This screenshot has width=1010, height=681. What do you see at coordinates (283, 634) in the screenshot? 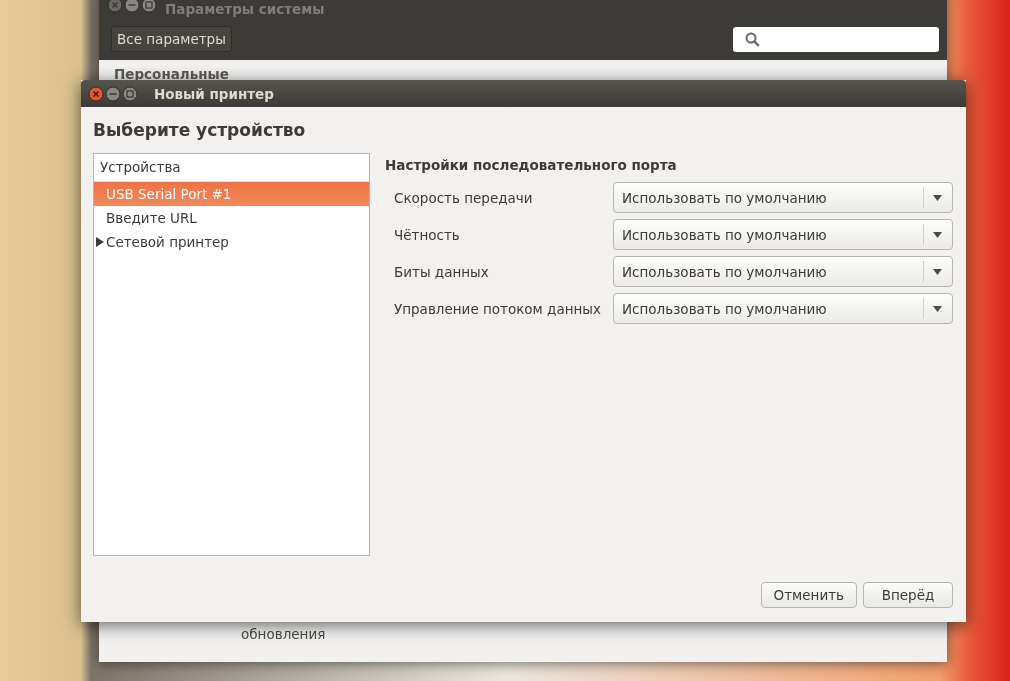
I see `settings-item-label: обновления` at bounding box center [283, 634].